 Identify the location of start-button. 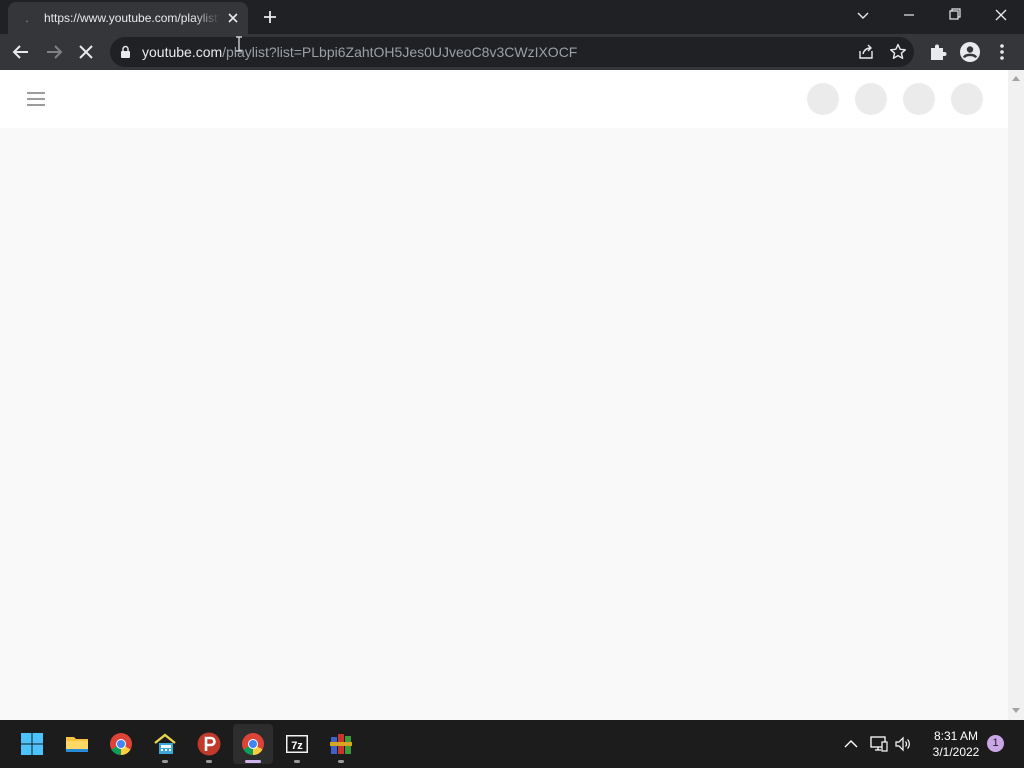
(32, 744).